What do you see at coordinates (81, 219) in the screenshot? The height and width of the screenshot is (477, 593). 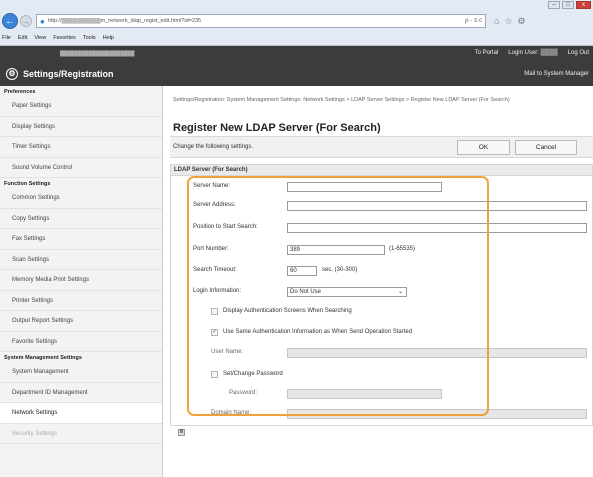 I see `sidebar-item-copy-settings: Copy Settings` at bounding box center [81, 219].